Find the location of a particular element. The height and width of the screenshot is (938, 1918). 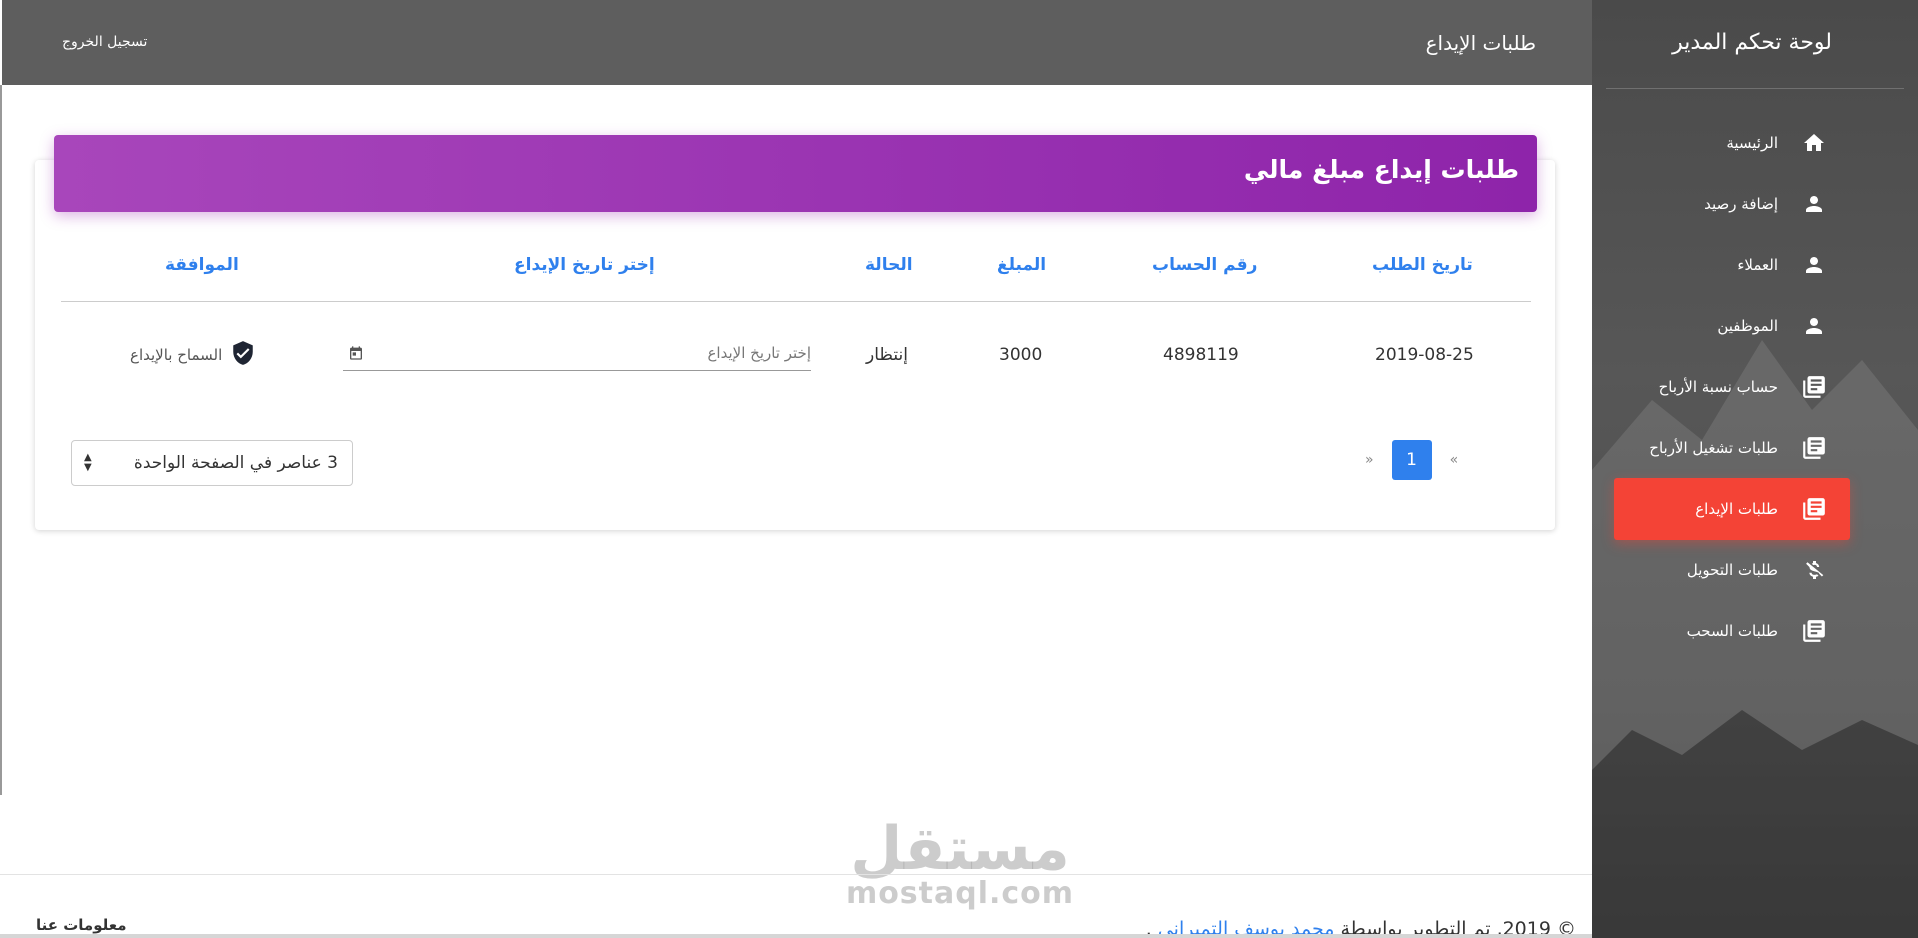

cell-amount: 3000 is located at coordinates (1021, 355).